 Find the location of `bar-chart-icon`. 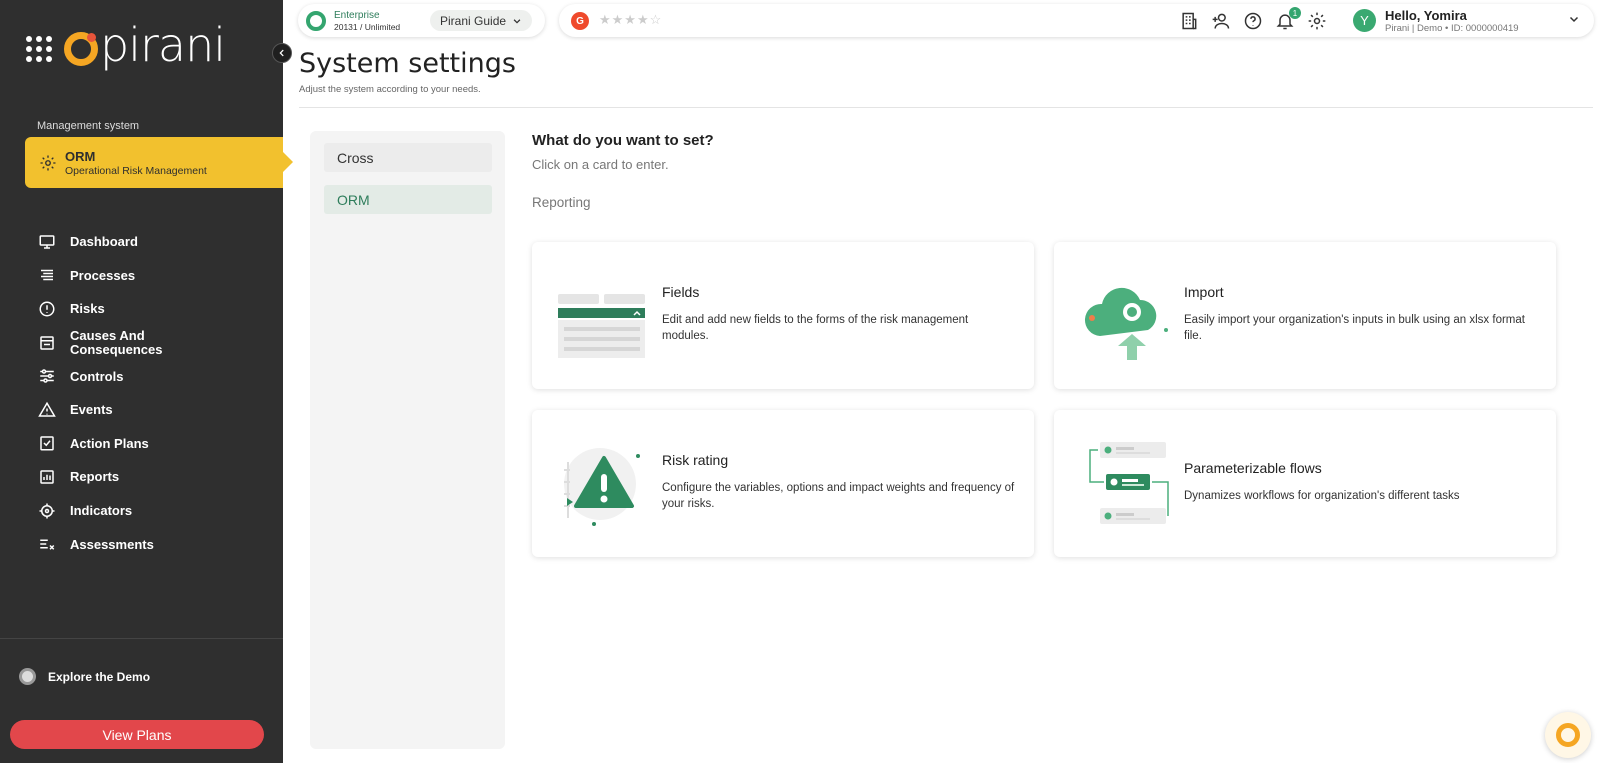

bar-chart-icon is located at coordinates (47, 477).